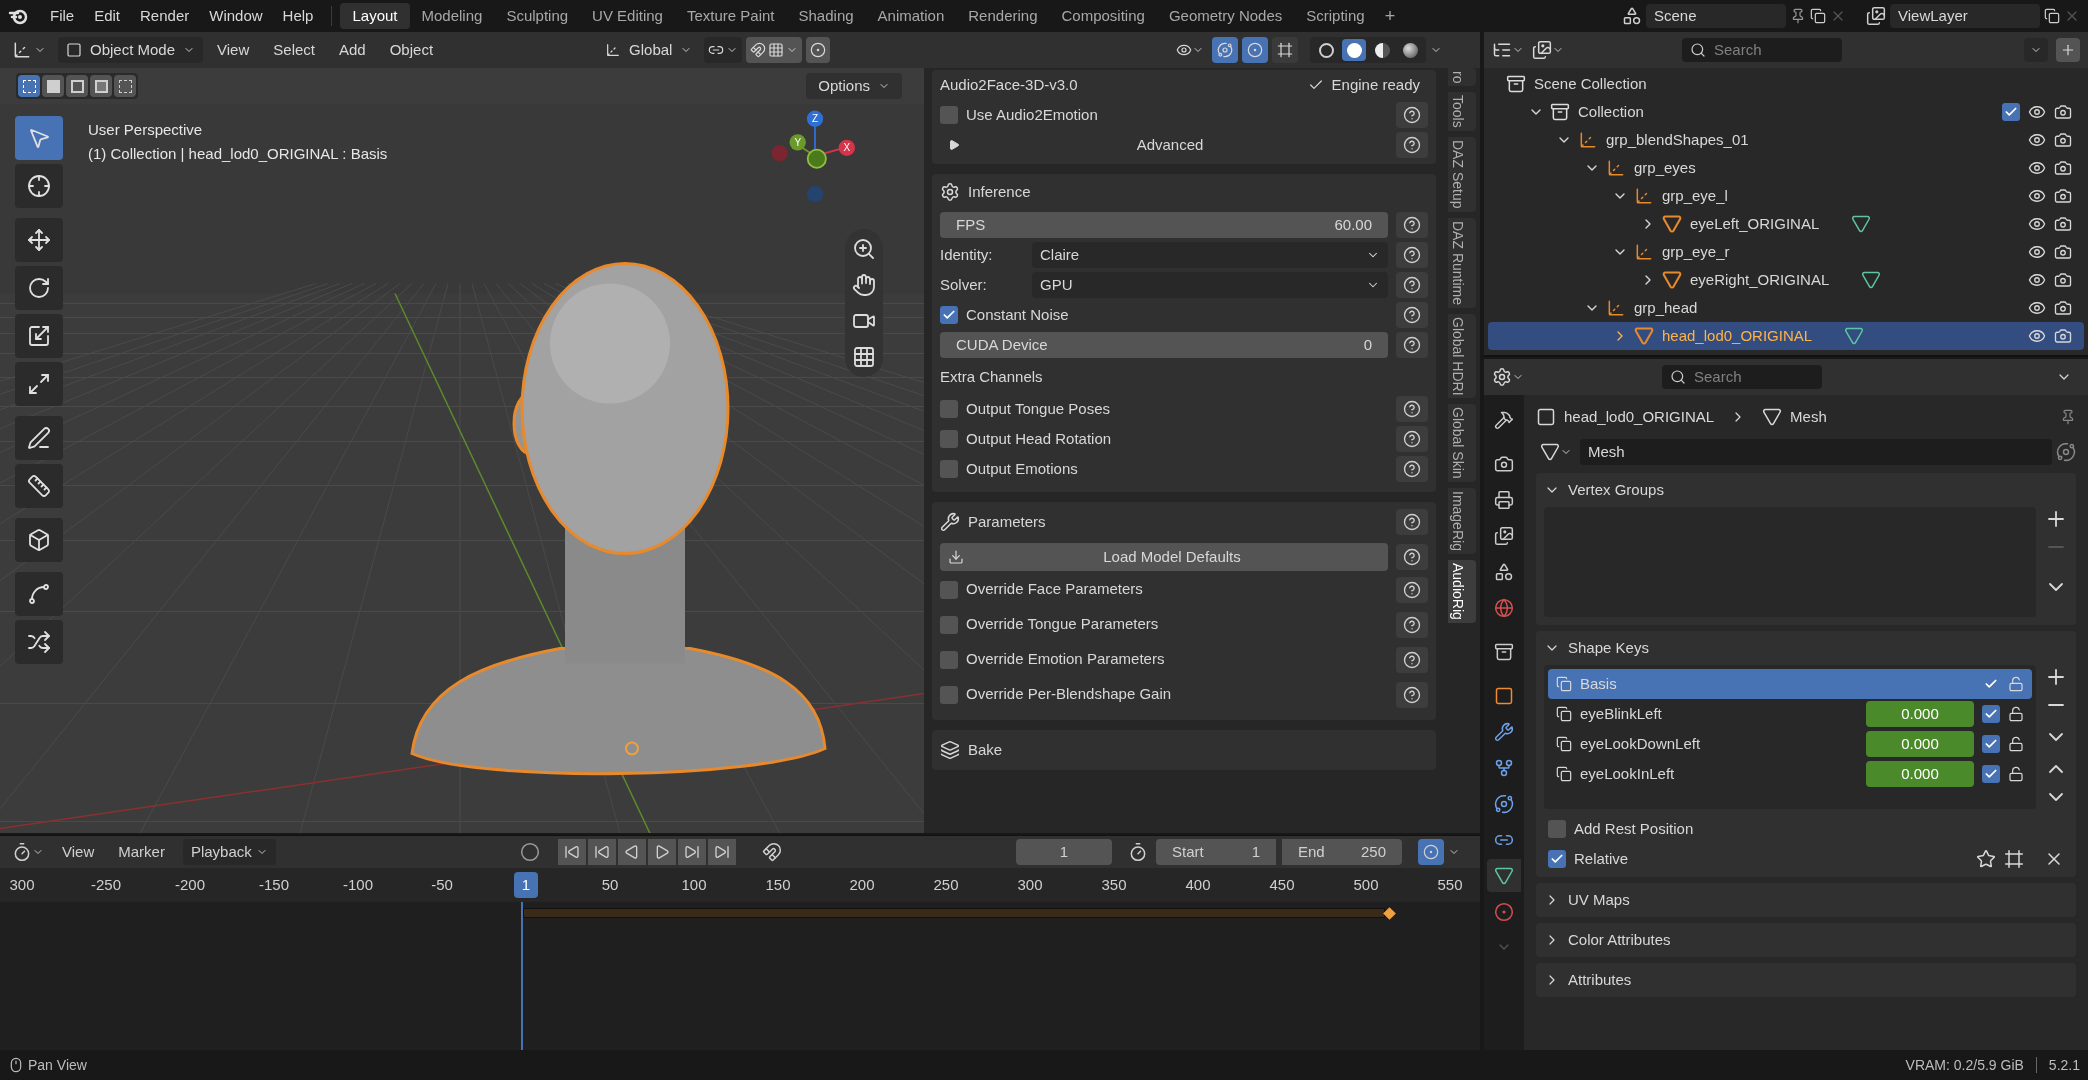 This screenshot has height=1080, width=2088. What do you see at coordinates (1786, 112) in the screenshot?
I see `outliner-row: Collection` at bounding box center [1786, 112].